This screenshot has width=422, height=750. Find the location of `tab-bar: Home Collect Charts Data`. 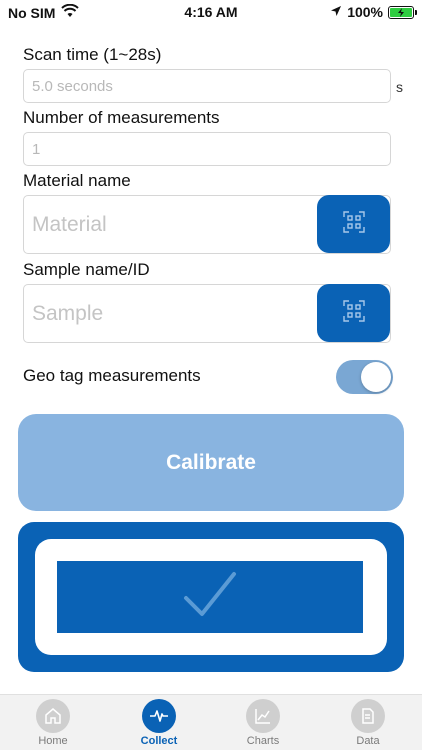

tab-bar: Home Collect Charts Data is located at coordinates (211, 722).